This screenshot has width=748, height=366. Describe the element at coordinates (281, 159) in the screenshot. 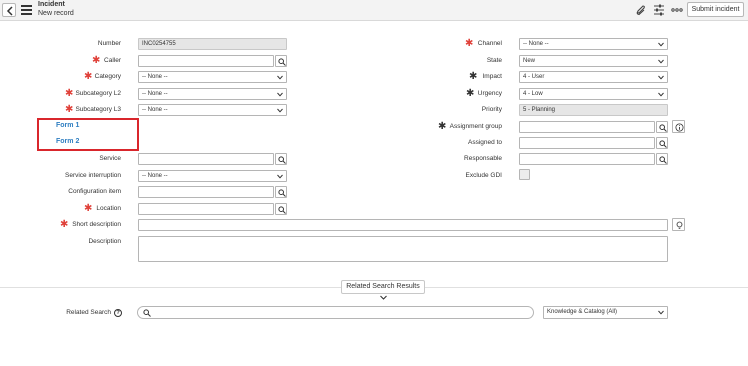

I see `service-search-icon` at that location.